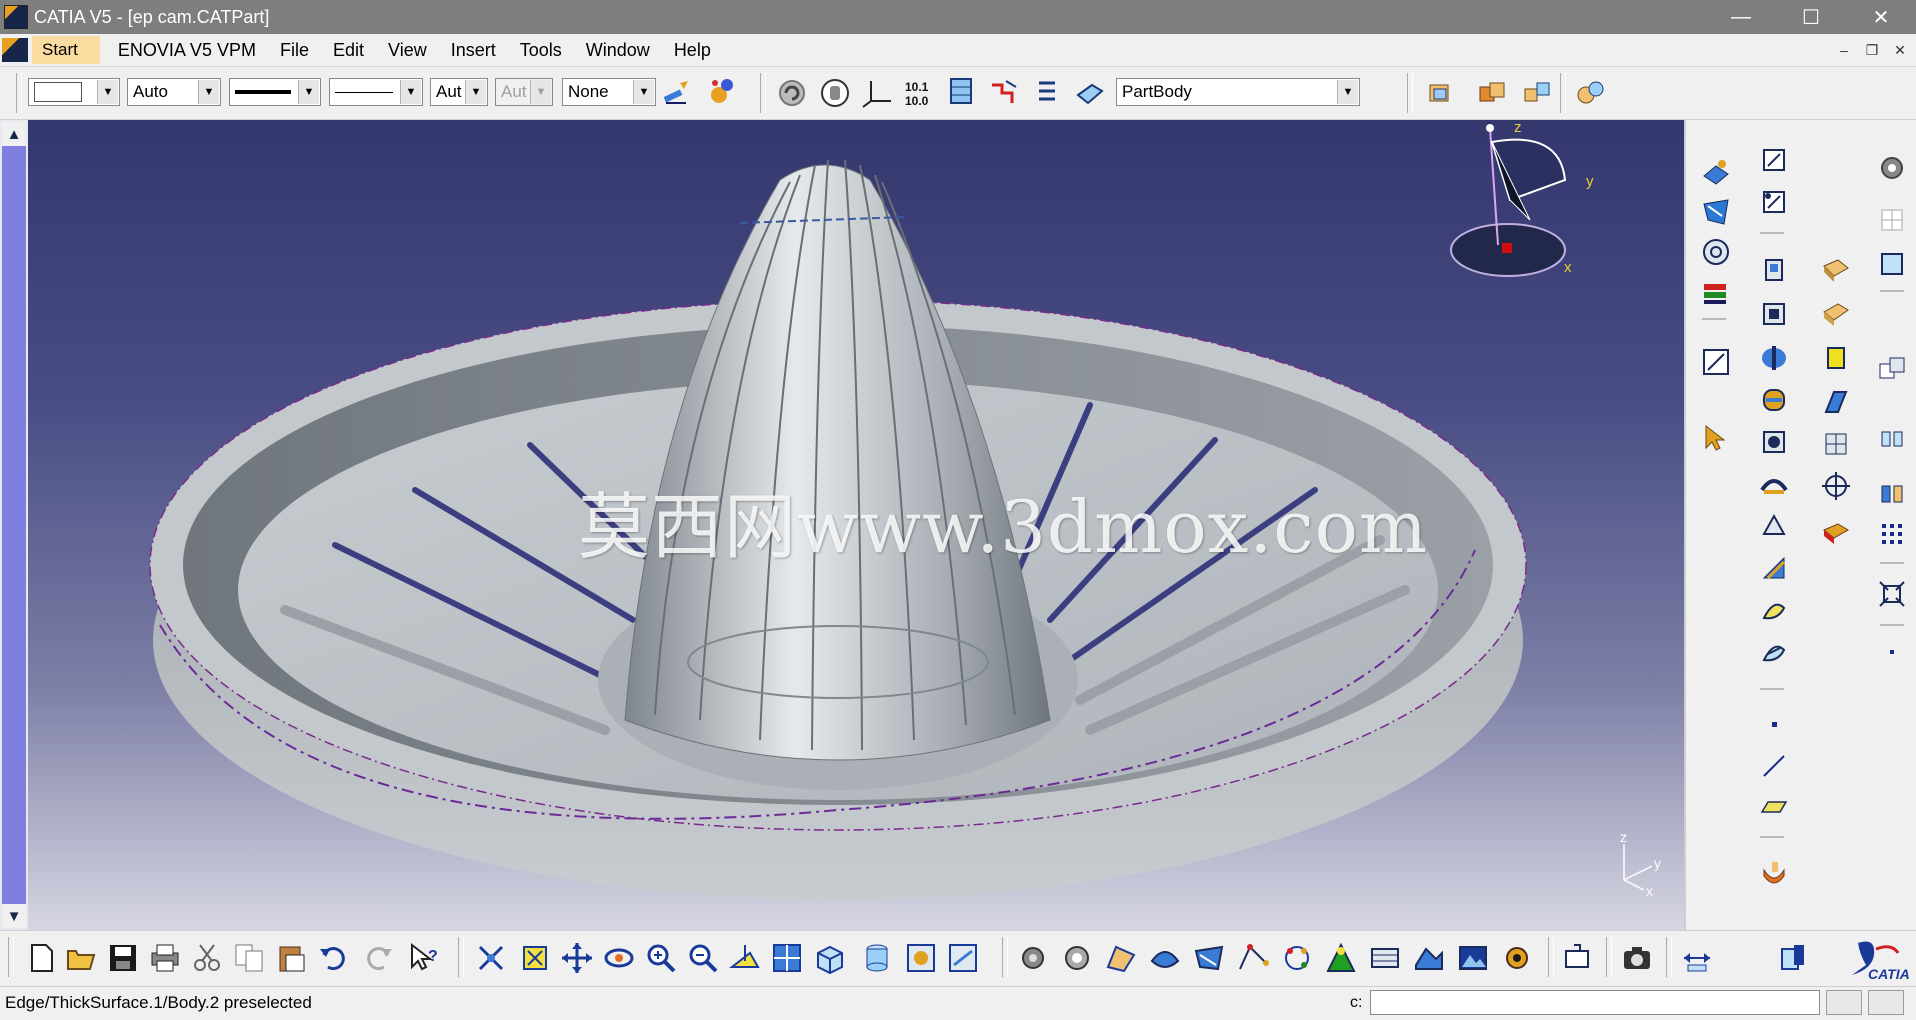 This screenshot has width=1916, height=1020. What do you see at coordinates (1774, 400) in the screenshot?
I see `groove-icon` at bounding box center [1774, 400].